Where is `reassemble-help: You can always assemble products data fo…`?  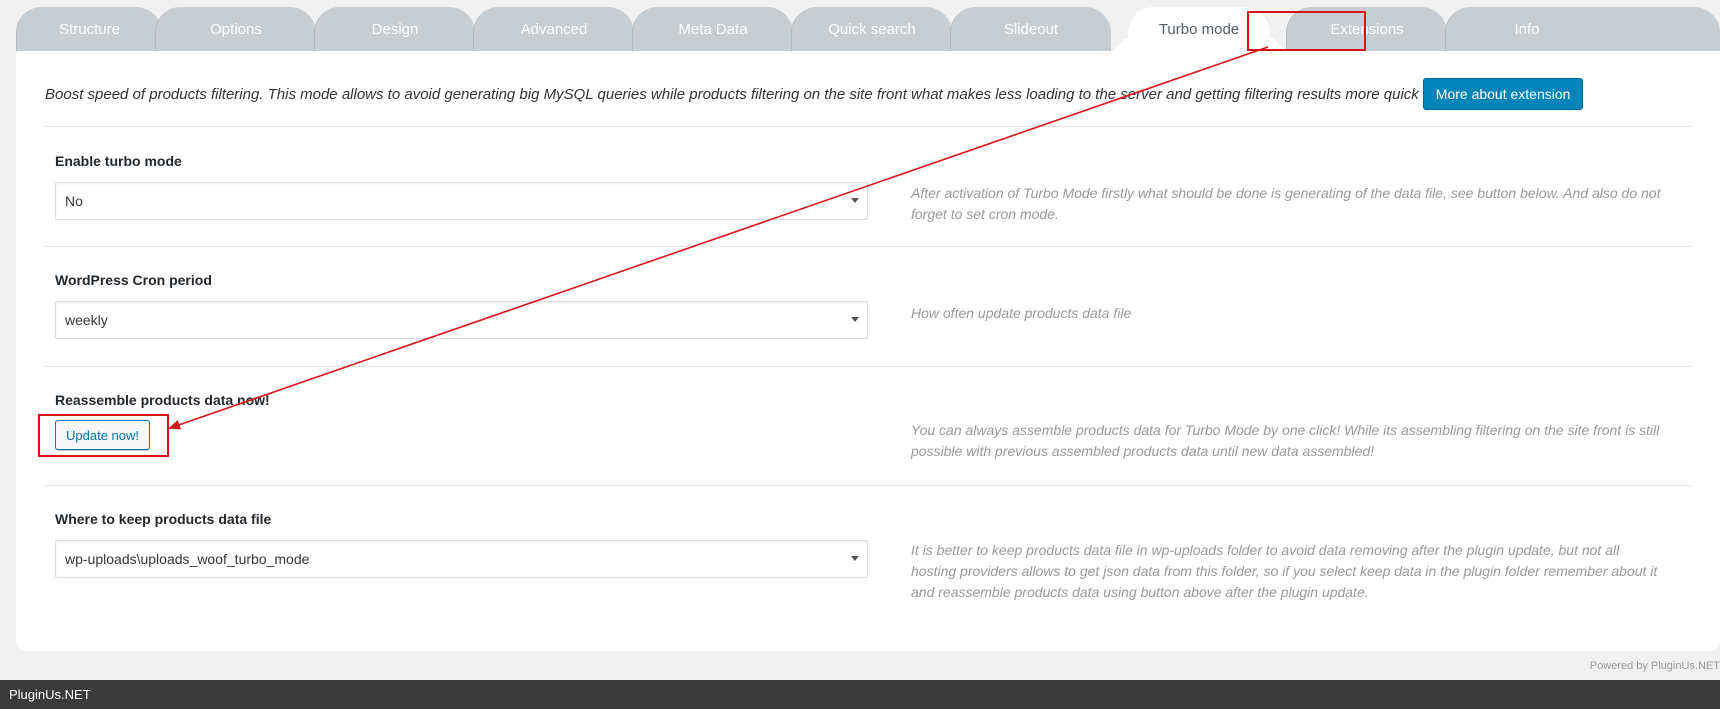
reassemble-help: You can always assemble products data fo… is located at coordinates (1285, 440).